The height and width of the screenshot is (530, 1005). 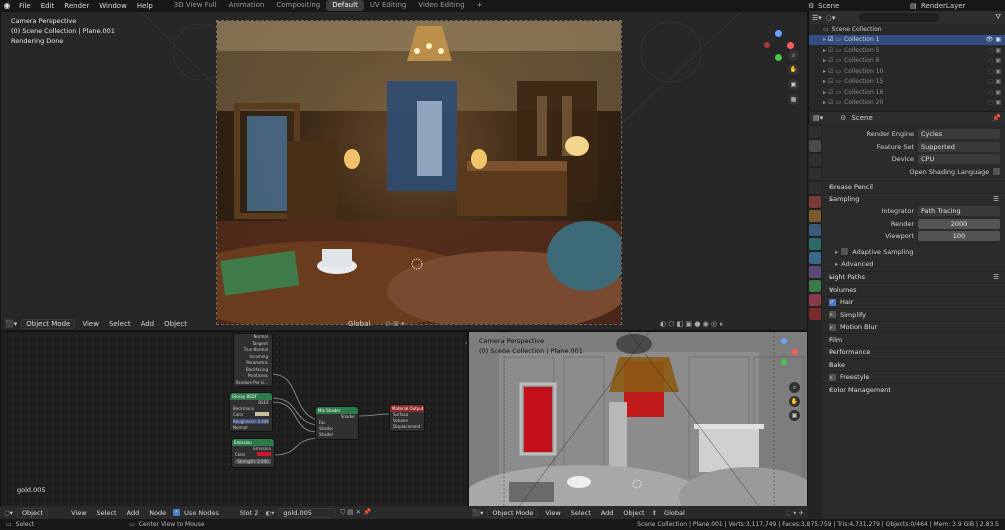 I want to click on motion-blur-checkbox, so click(x=832, y=327).